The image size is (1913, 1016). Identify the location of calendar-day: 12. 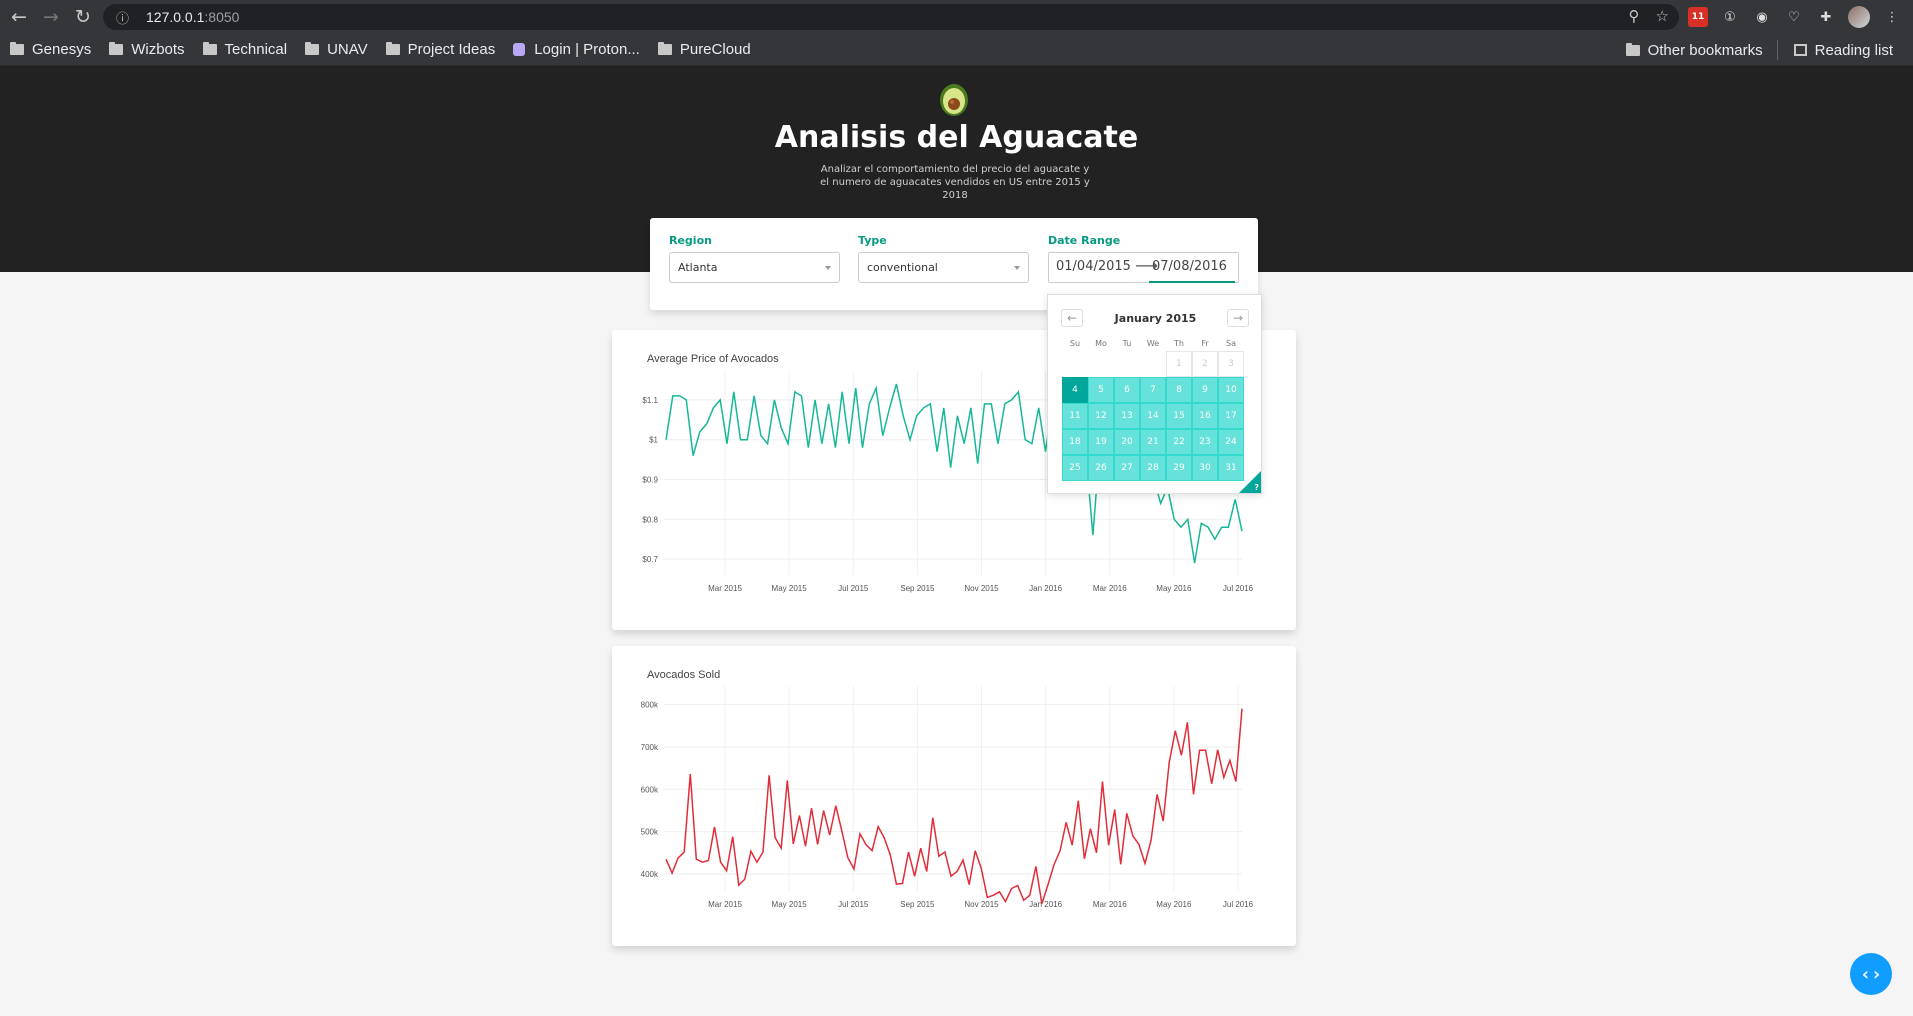
(1101, 416).